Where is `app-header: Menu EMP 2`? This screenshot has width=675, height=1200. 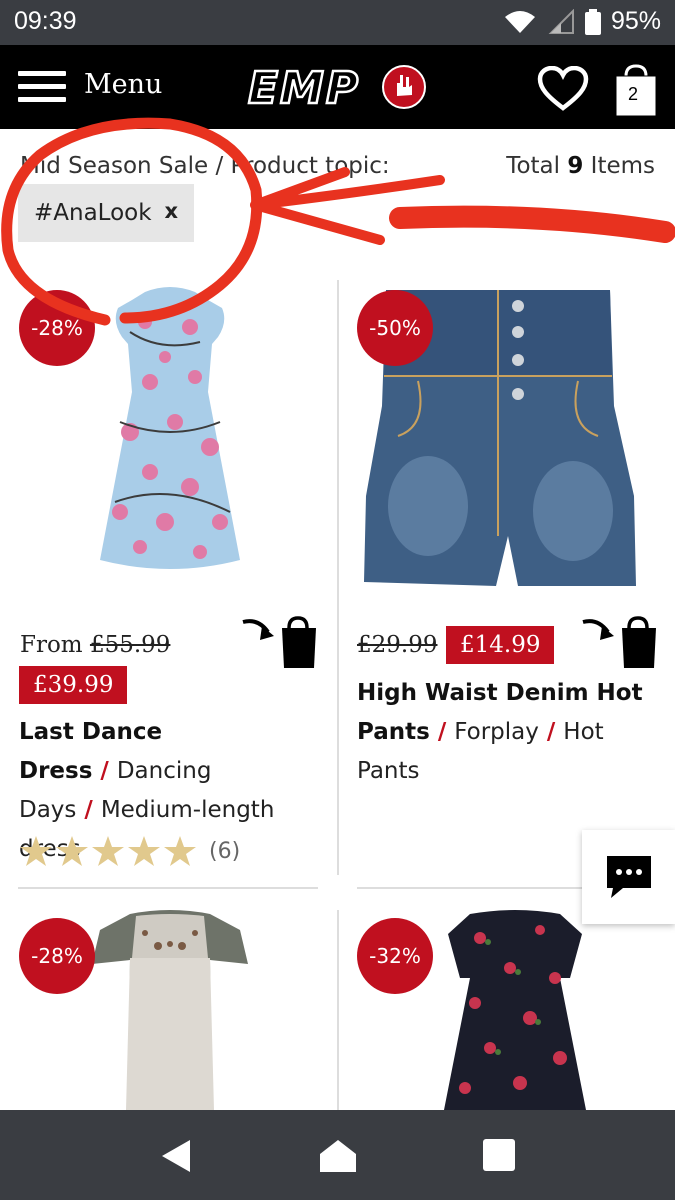
app-header: Menu EMP 2 is located at coordinates (337, 87).